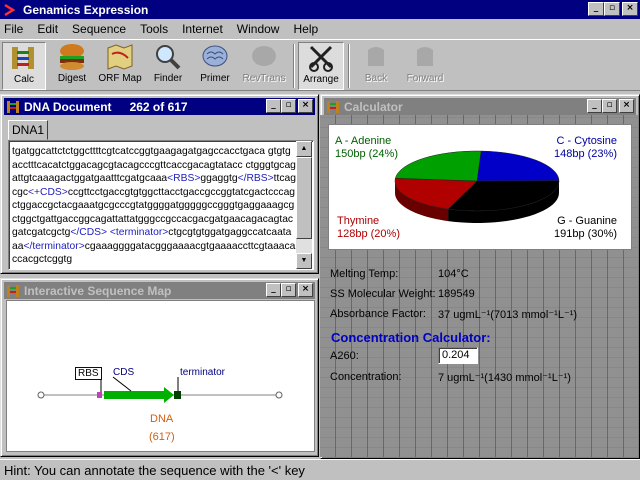  I want to click on digest-tool-button: Digest, so click(72, 66).